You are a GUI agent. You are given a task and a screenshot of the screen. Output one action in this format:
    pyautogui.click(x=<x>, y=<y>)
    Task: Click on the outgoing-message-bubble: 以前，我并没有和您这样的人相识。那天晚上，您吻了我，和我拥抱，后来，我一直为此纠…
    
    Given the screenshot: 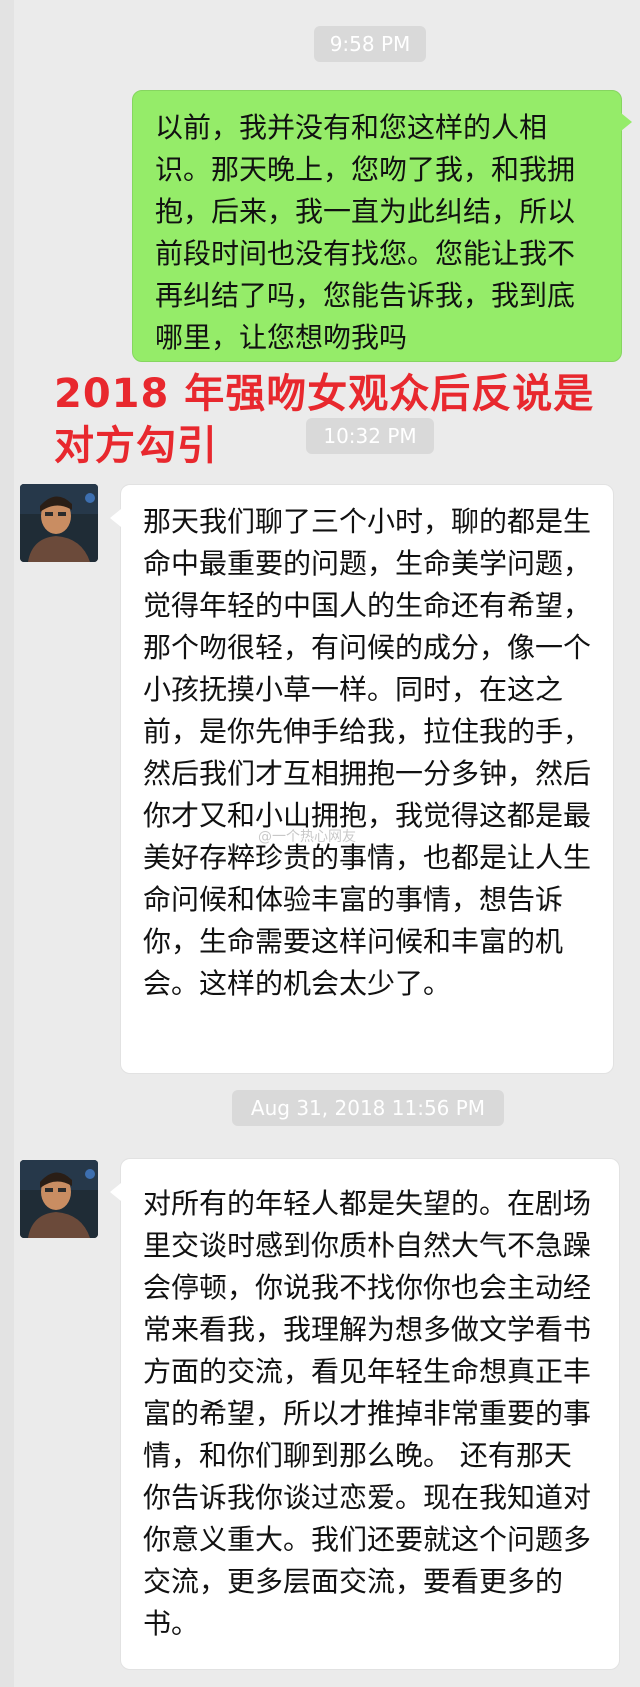 What is the action you would take?
    pyautogui.click(x=382, y=226)
    